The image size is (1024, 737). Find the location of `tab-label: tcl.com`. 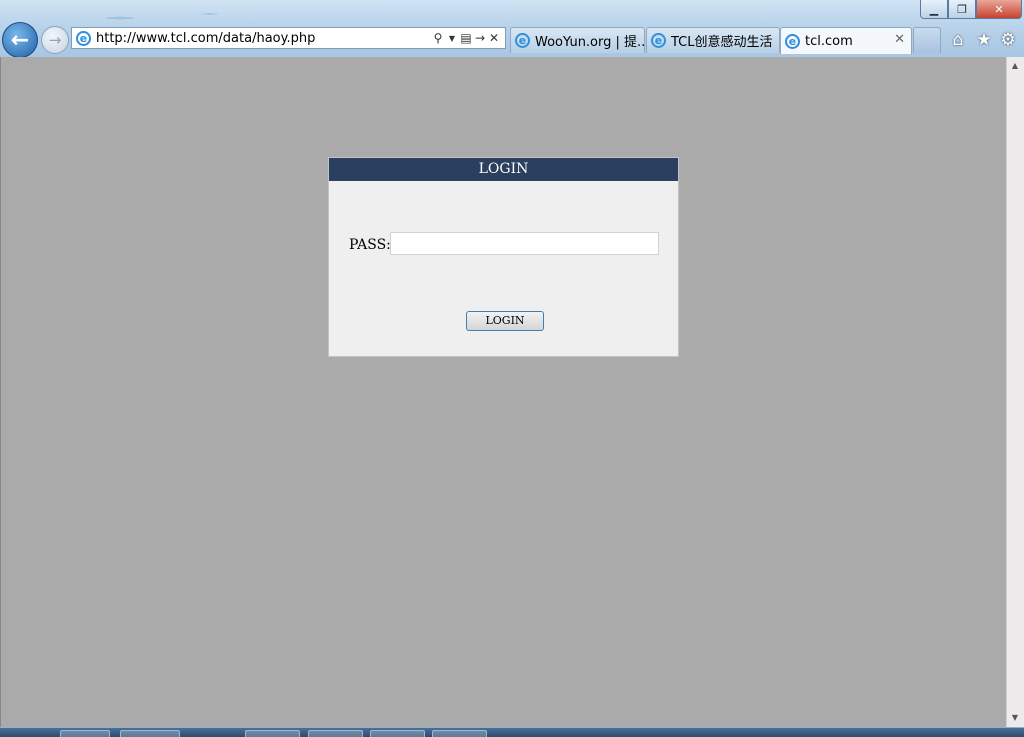

tab-label: tcl.com is located at coordinates (829, 41).